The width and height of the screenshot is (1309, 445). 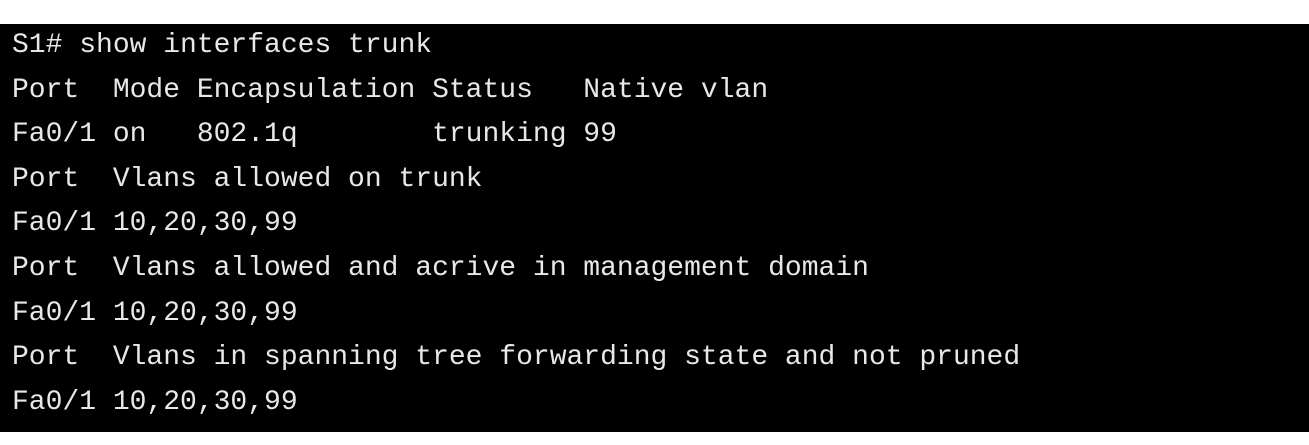 What do you see at coordinates (155, 313) in the screenshot?
I see `vlans-active-row: Fa0/1 10,20,30,99` at bounding box center [155, 313].